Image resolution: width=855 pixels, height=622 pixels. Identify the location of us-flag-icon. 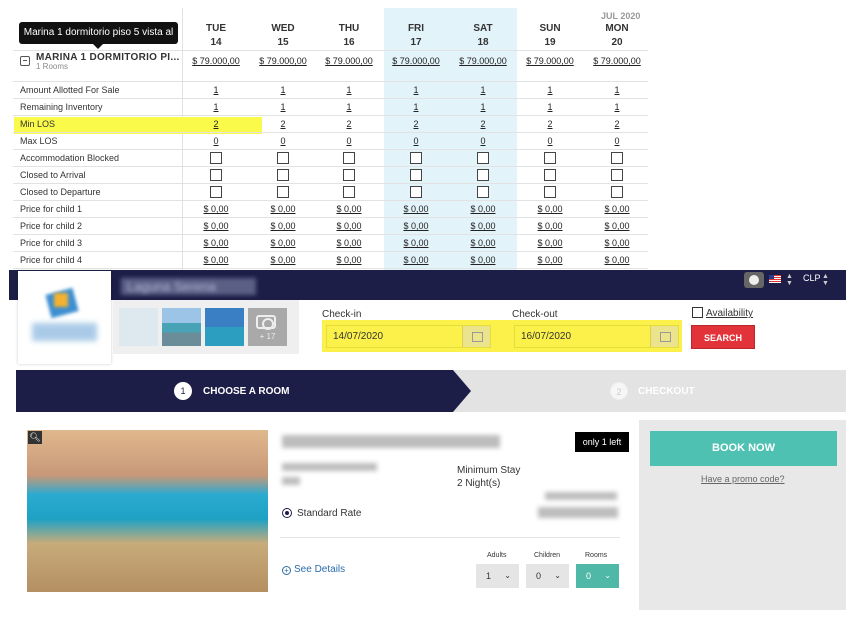
(775, 279).